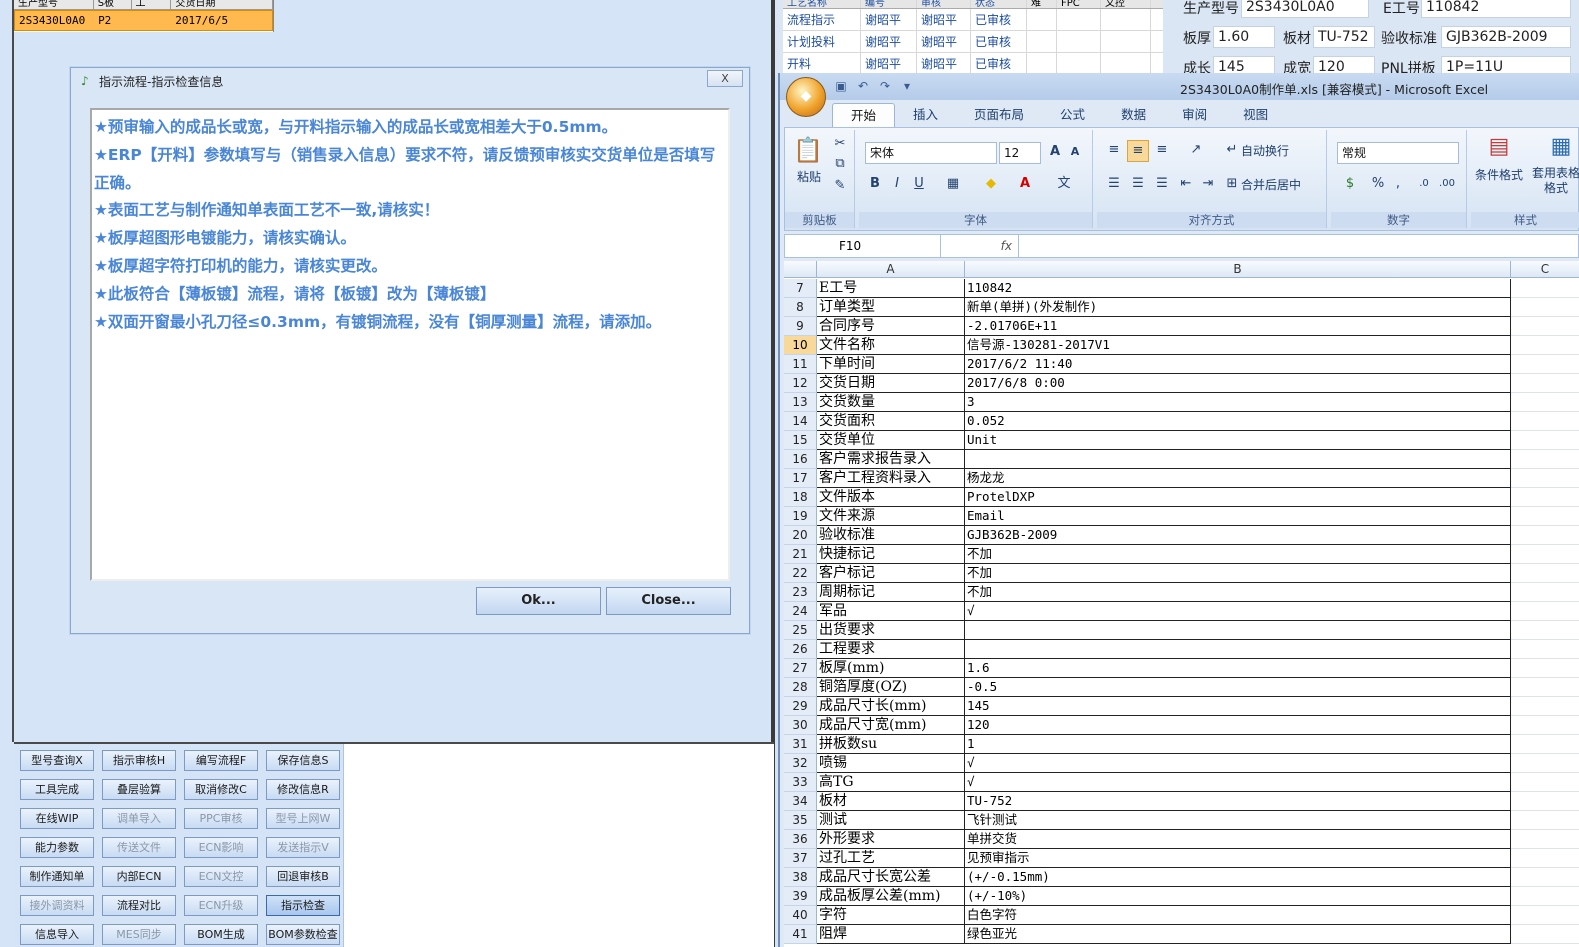 This screenshot has width=1579, height=947. What do you see at coordinates (891, 497) in the screenshot?
I see `cell-a: 文件版本` at bounding box center [891, 497].